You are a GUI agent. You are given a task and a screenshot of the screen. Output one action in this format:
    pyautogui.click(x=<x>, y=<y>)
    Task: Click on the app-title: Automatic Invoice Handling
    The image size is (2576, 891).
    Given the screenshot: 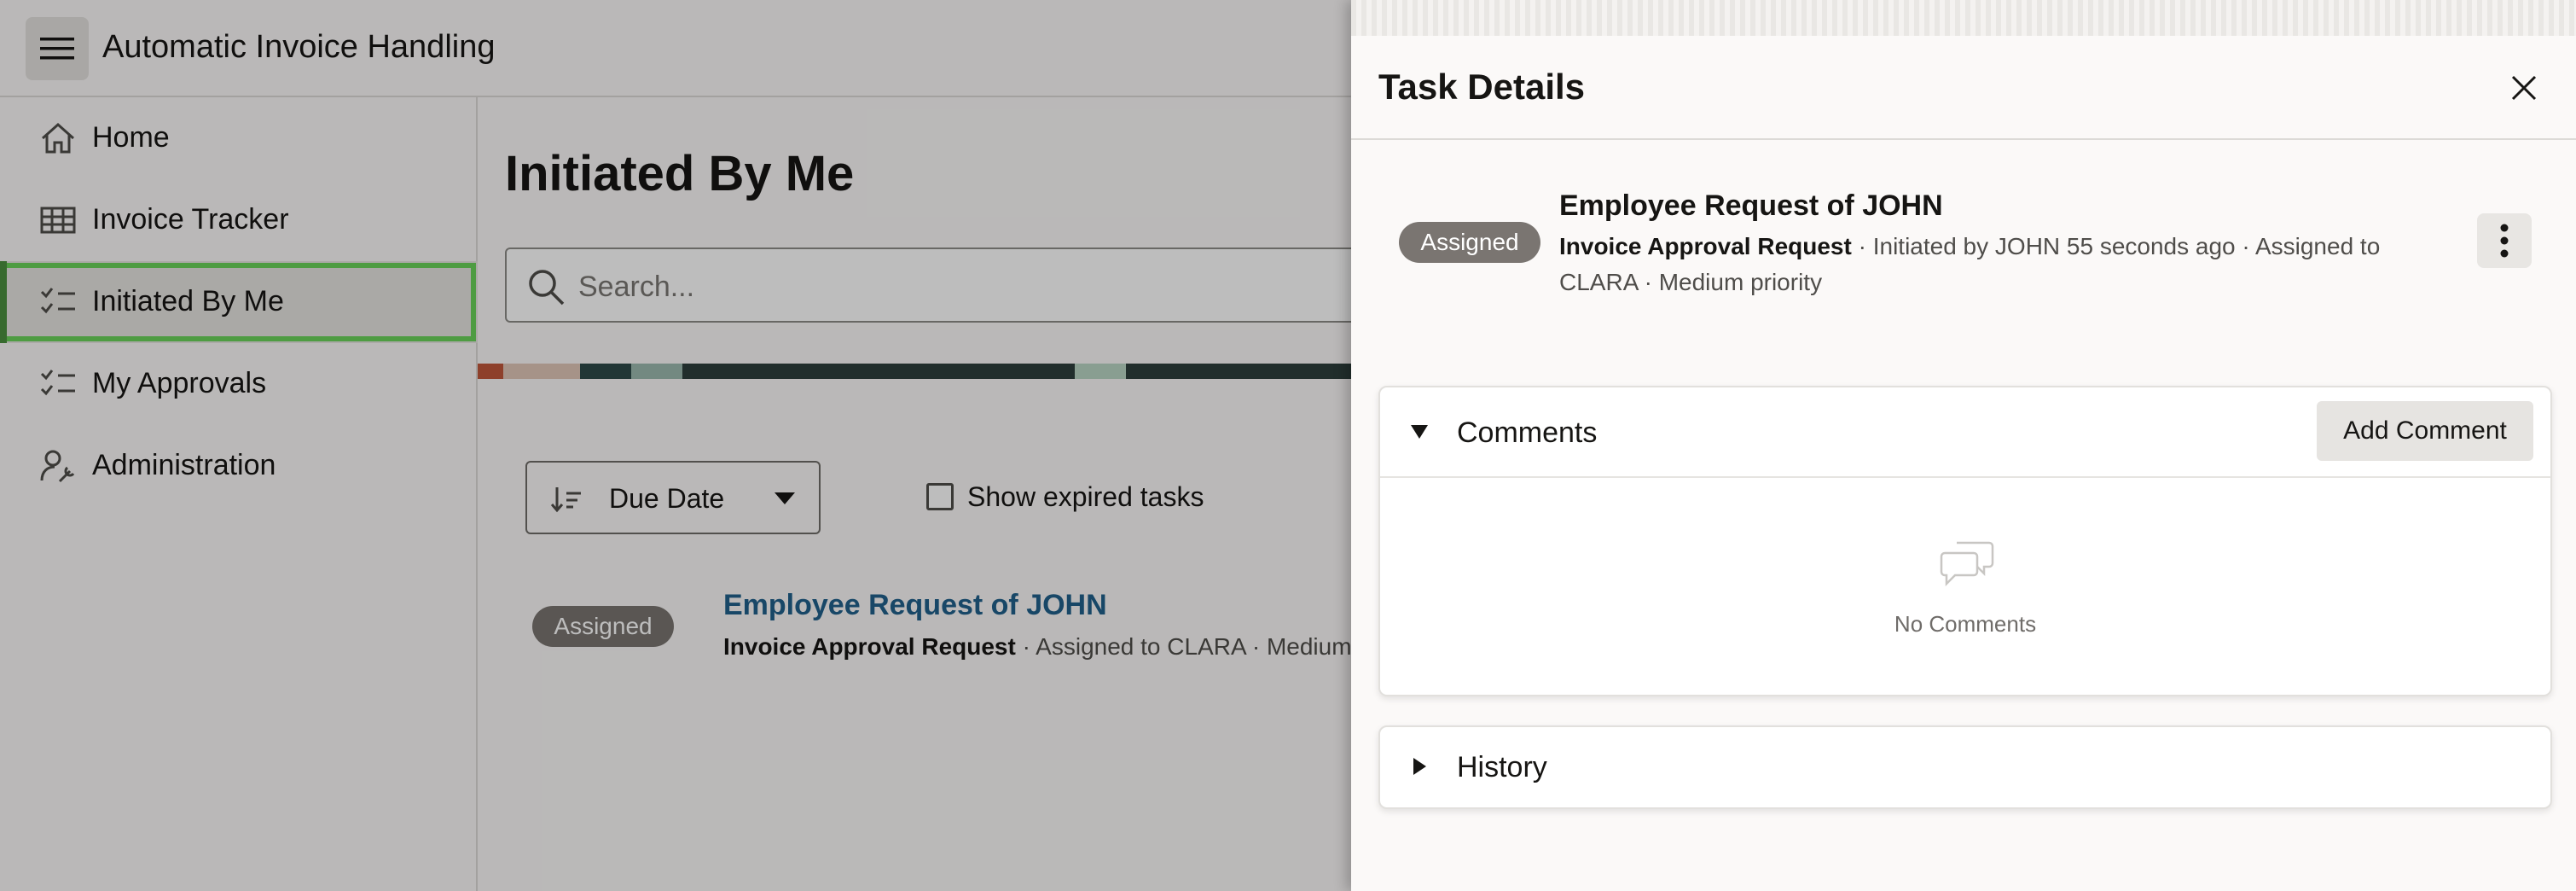 What is the action you would take?
    pyautogui.click(x=299, y=47)
    